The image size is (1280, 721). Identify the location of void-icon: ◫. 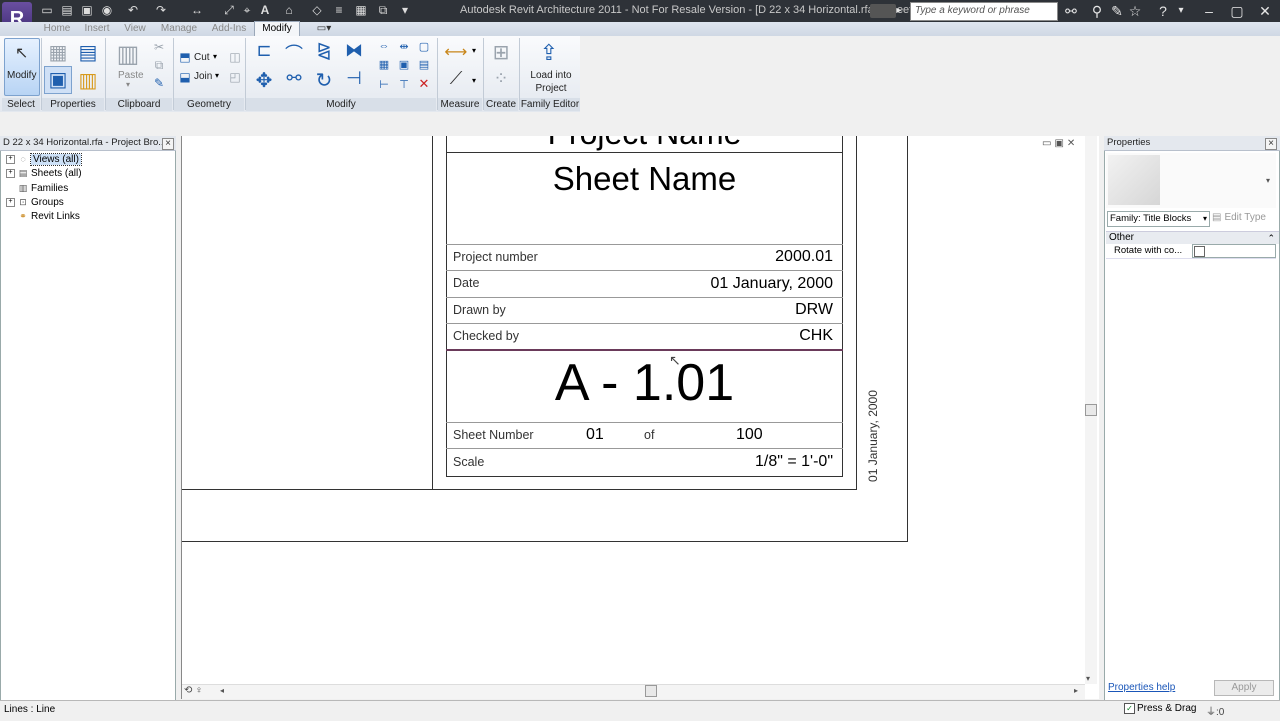
(235, 57).